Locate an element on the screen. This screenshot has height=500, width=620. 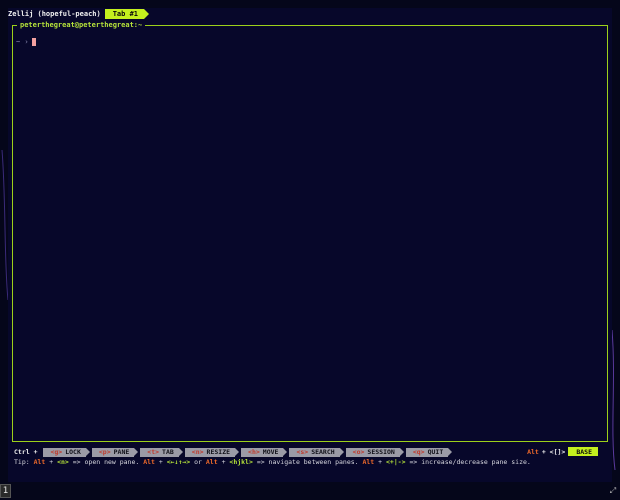
tab-mode-key: <t> TAB is located at coordinates (161, 452).